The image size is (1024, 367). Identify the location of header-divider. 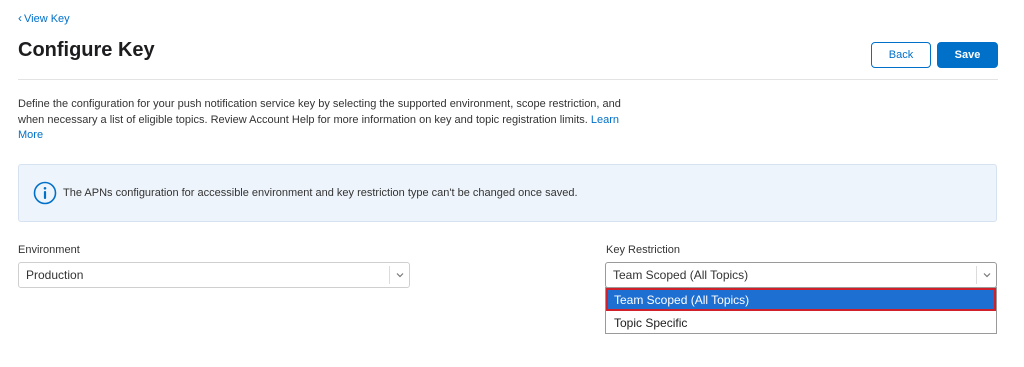
(508, 79).